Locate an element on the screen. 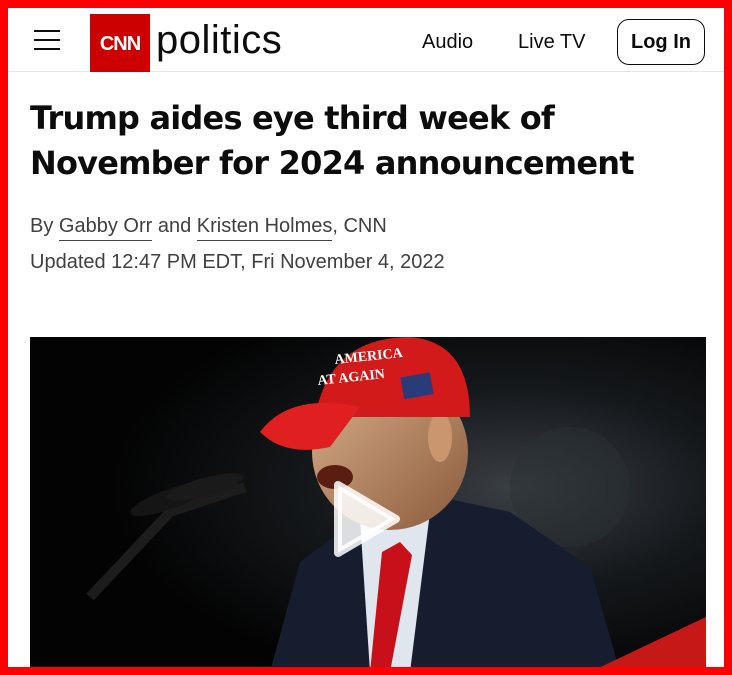 Image resolution: width=732 pixels, height=675 pixels. hamburger-menu-icon is located at coordinates (47, 40).